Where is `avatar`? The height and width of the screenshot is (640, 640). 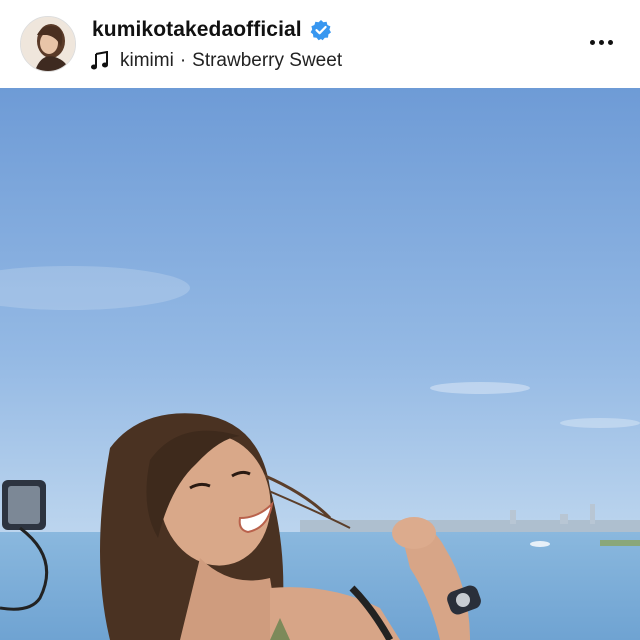 avatar is located at coordinates (48, 44).